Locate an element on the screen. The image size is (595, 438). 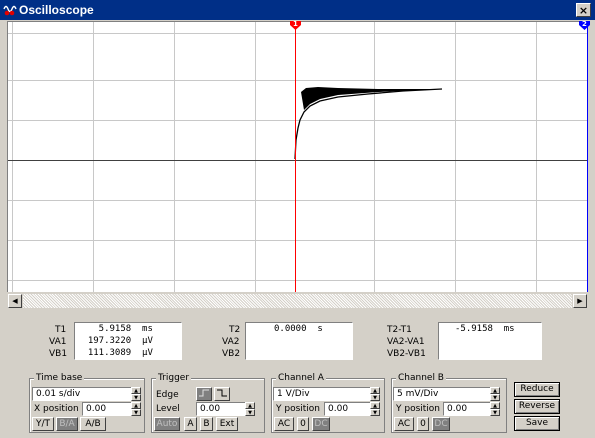
horizontal-scrollbar: ◀ ▶ is located at coordinates (297, 301).